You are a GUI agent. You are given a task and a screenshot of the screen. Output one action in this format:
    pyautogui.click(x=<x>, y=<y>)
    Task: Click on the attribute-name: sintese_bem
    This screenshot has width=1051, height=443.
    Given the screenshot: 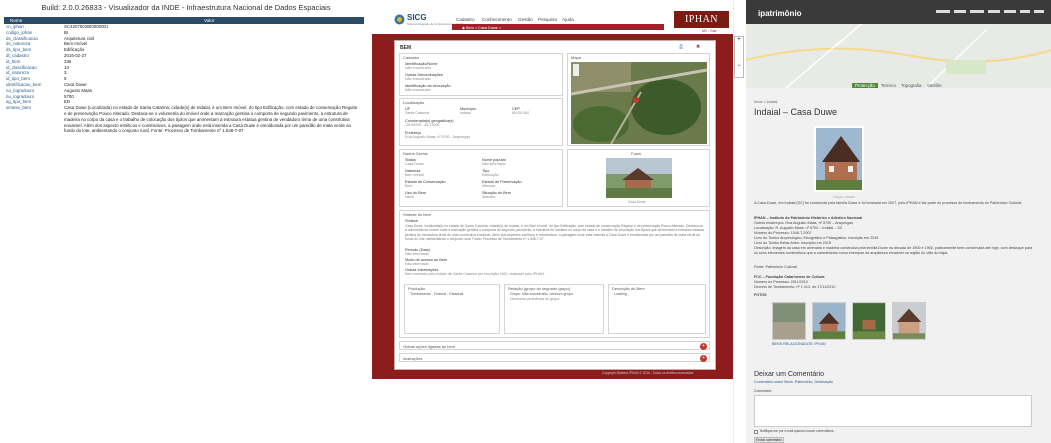 What is the action you would take?
    pyautogui.click(x=18, y=108)
    